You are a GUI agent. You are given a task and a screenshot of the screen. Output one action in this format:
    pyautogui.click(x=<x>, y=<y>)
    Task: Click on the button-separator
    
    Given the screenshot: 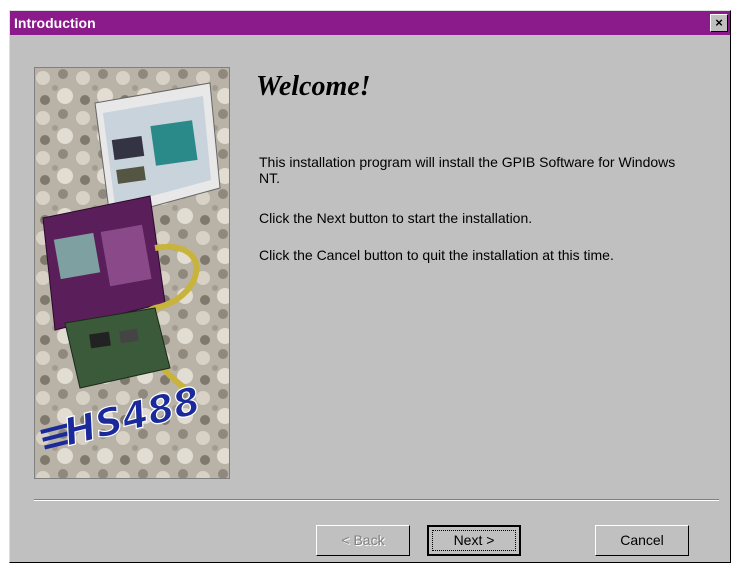 What is the action you would take?
    pyautogui.click(x=376, y=500)
    